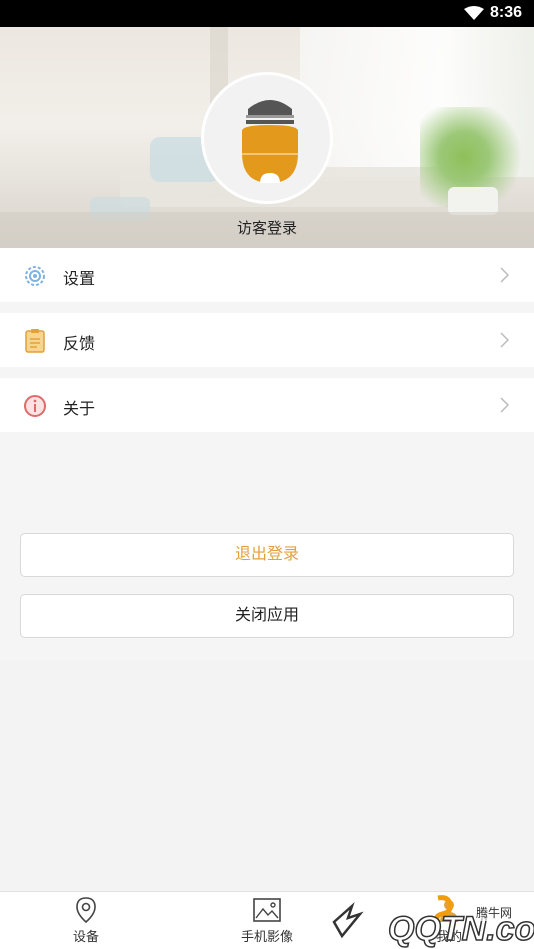  What do you see at coordinates (461, 929) in the screenshot?
I see `svg-text: QQTN.com` at bounding box center [461, 929].